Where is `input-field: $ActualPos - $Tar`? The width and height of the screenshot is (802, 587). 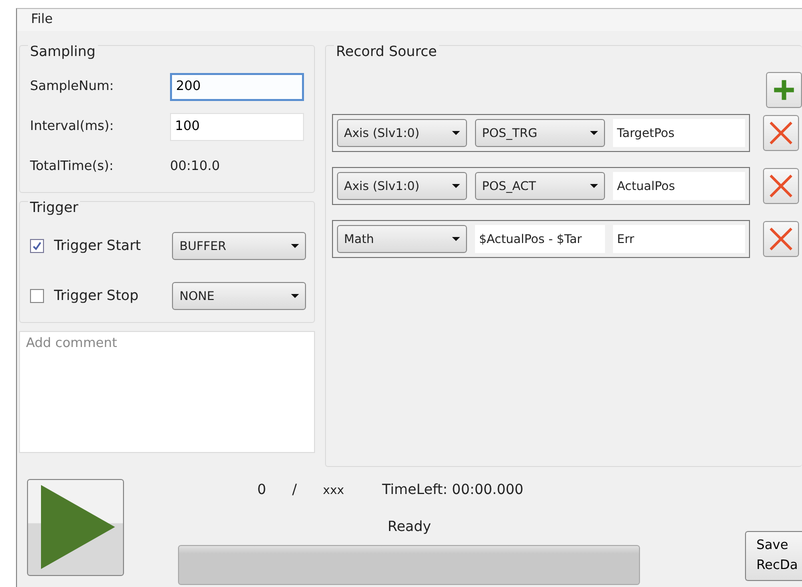
input-field: $ActualPos - $Tar is located at coordinates (540, 238).